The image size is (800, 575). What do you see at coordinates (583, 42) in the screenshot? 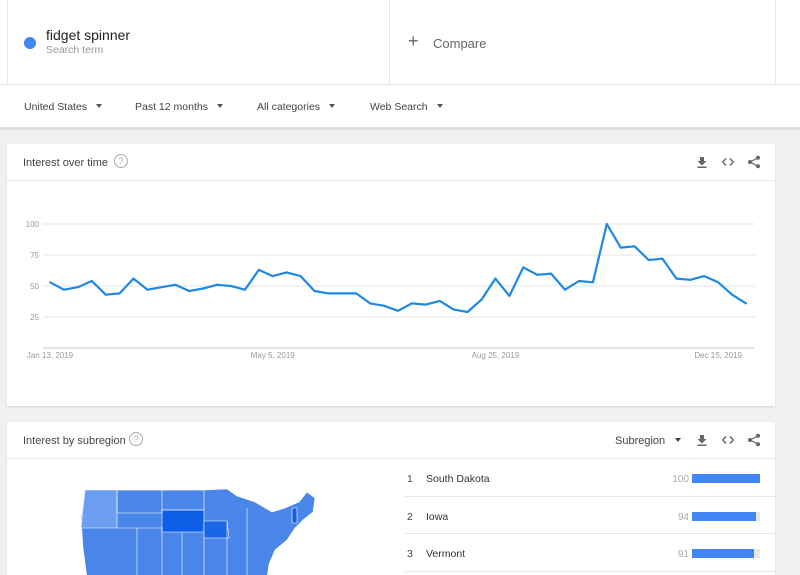
I see `compare-button: + Compare` at bounding box center [583, 42].